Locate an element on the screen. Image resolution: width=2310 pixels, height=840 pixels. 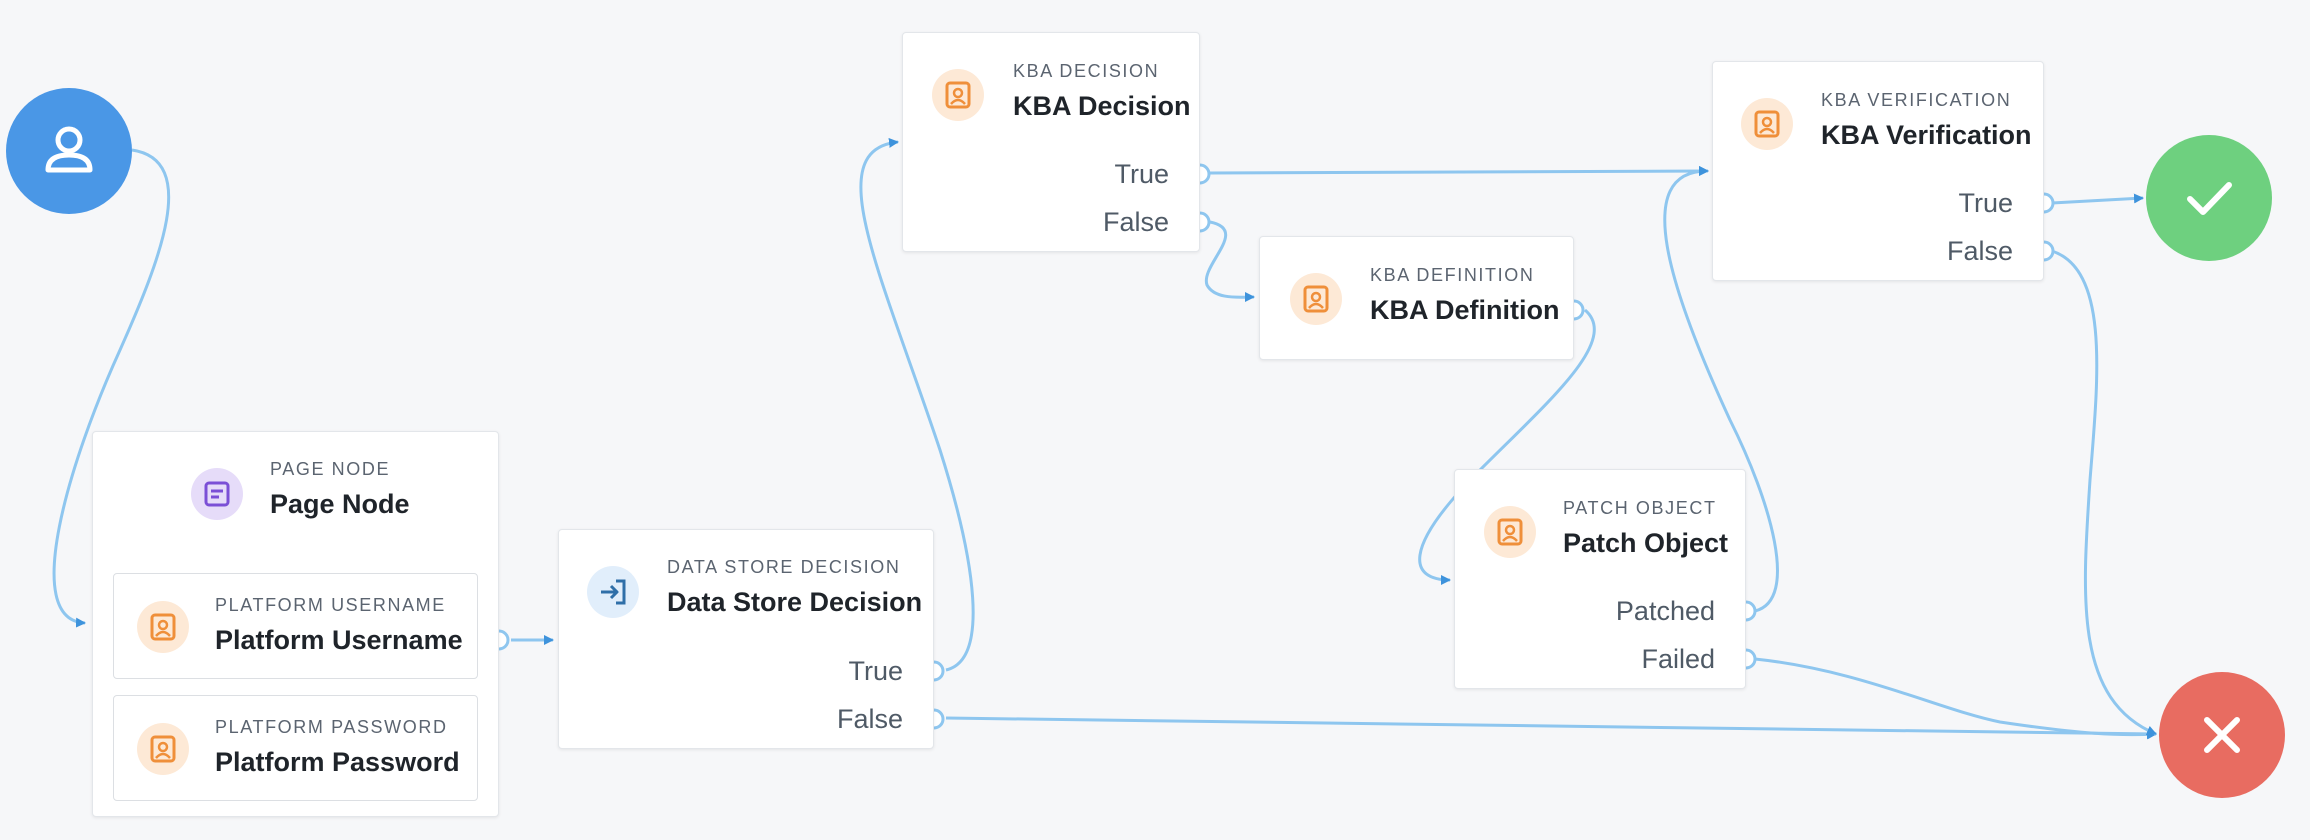
wire-kba-verification-true-to-success is located at coordinates (2097, 199).